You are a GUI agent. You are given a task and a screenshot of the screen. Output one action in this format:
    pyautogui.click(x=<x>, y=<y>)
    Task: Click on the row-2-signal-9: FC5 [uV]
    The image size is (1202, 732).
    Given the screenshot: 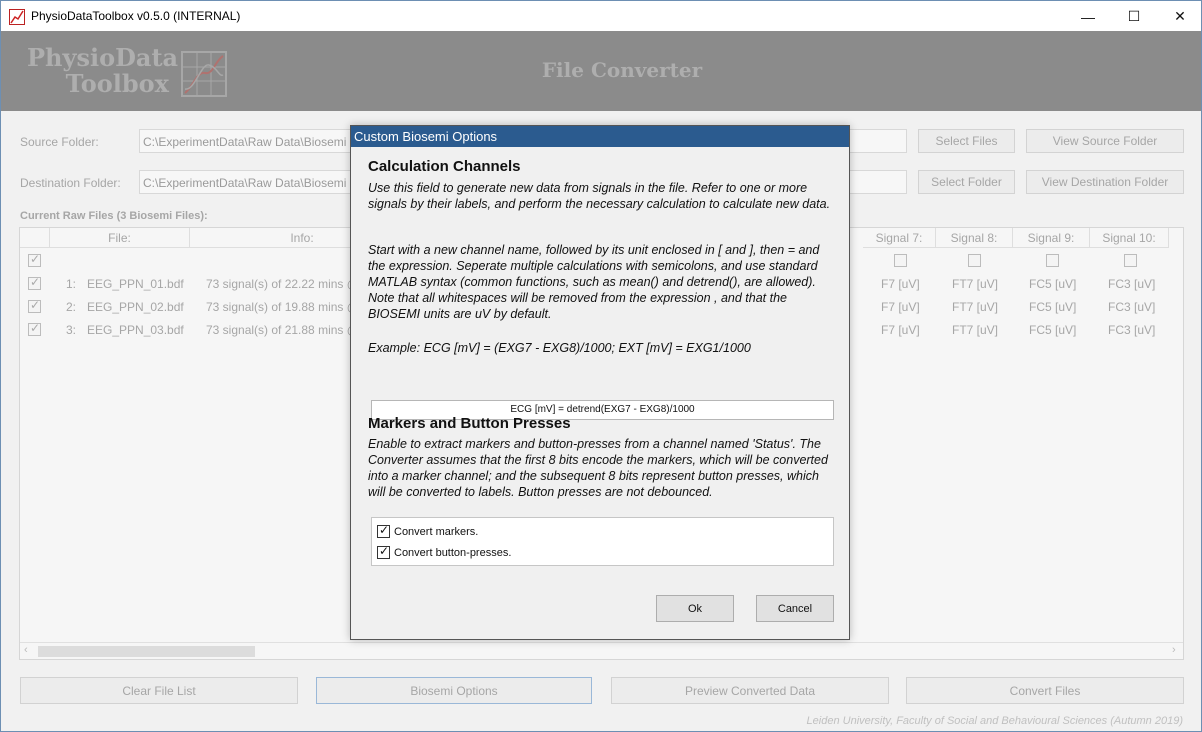 What is the action you would take?
    pyautogui.click(x=1053, y=307)
    